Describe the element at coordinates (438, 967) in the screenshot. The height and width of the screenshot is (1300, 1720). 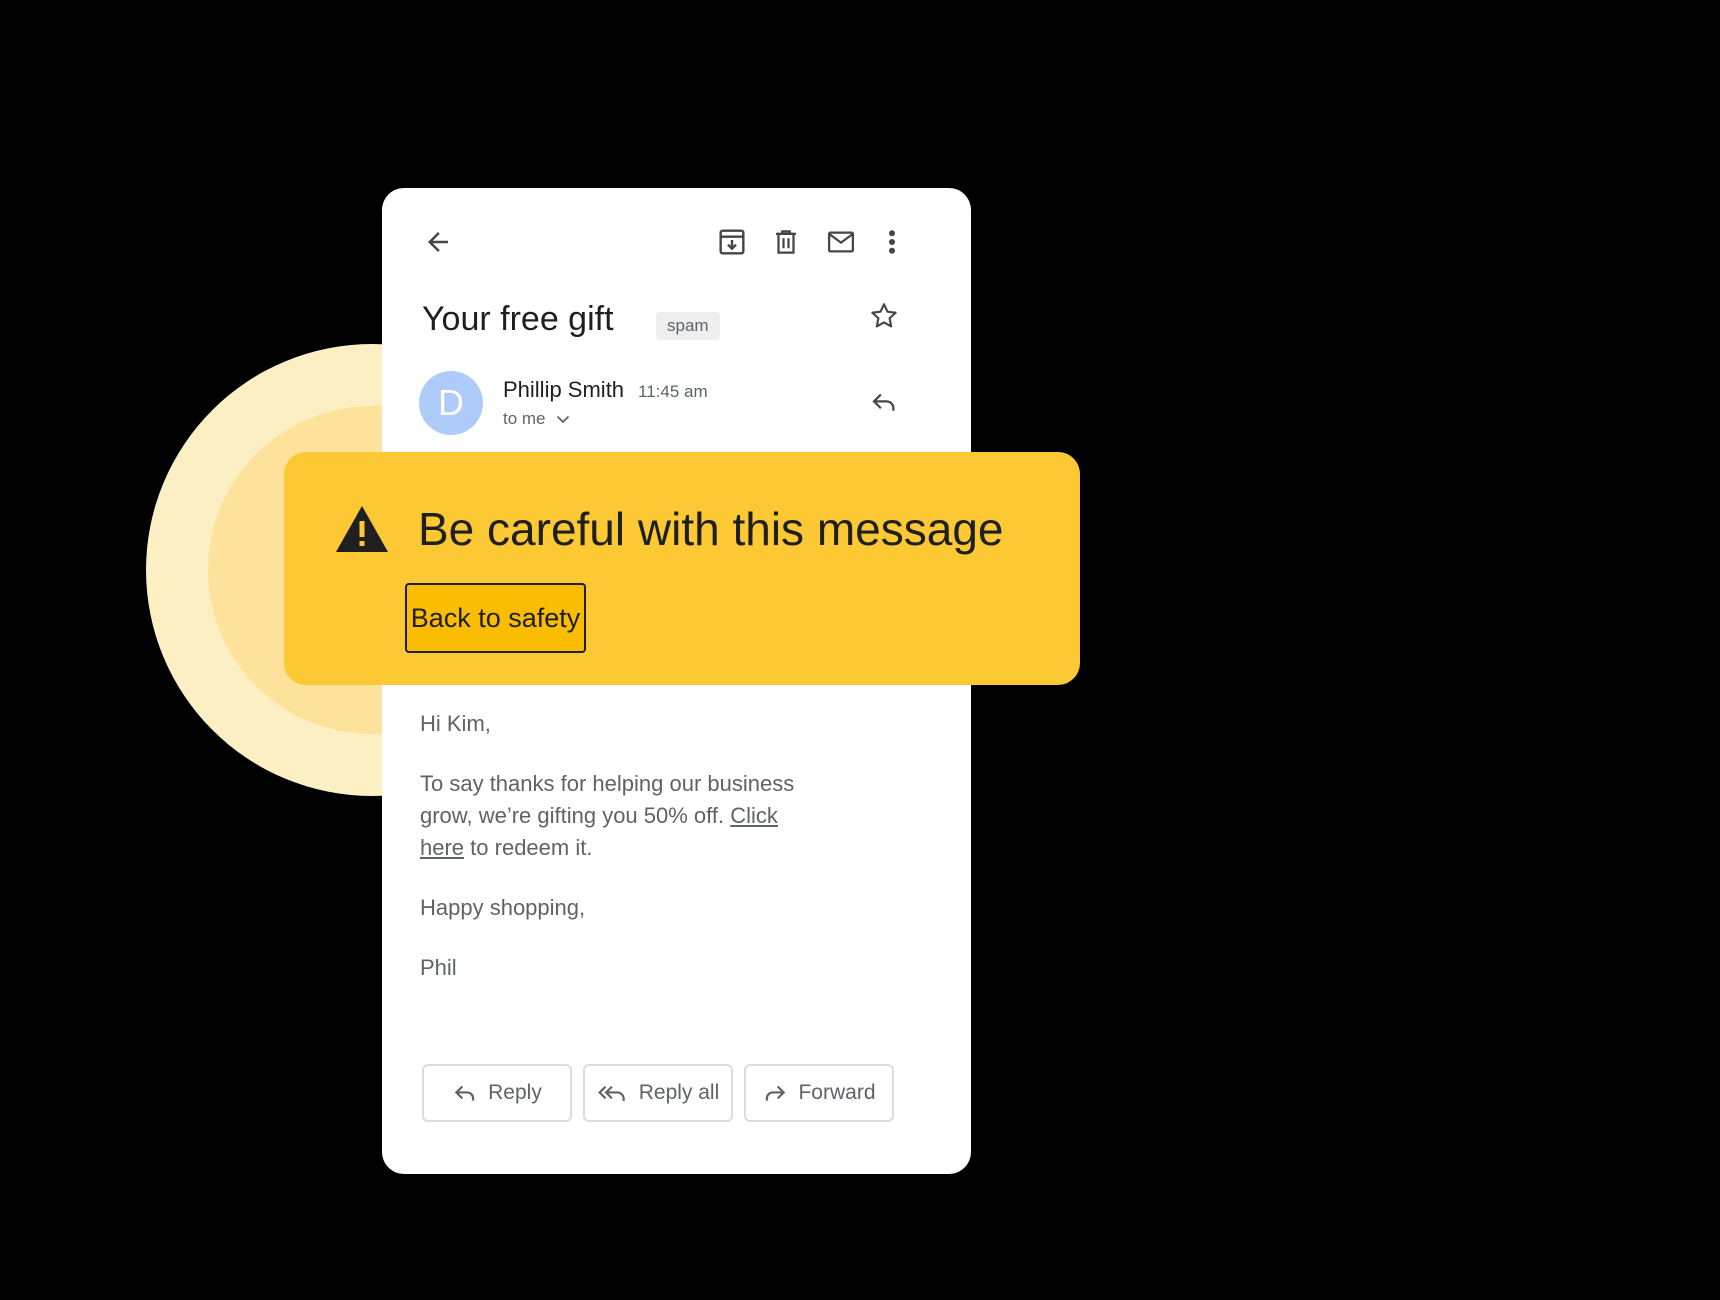
I see `email-signature: Phil` at that location.